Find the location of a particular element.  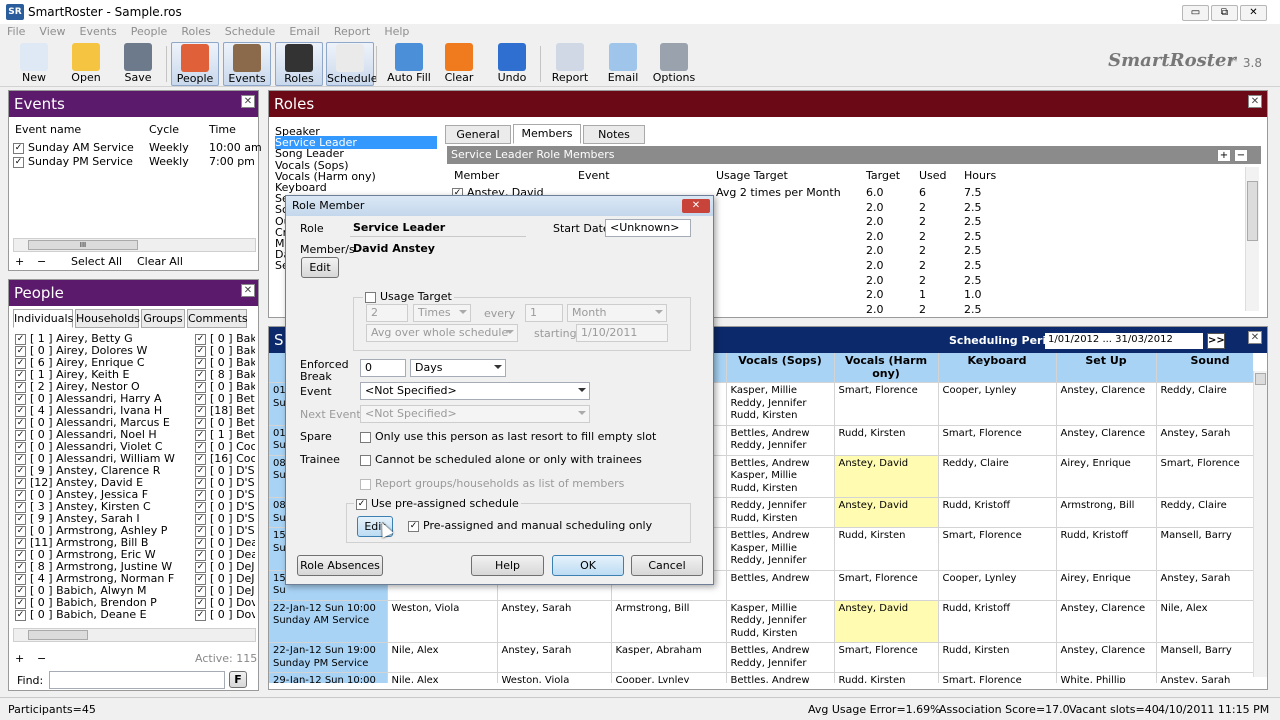

schedule-date-cell: 29-Jan-12 Sun 10:00Sunday AM Service is located at coordinates (328, 677).